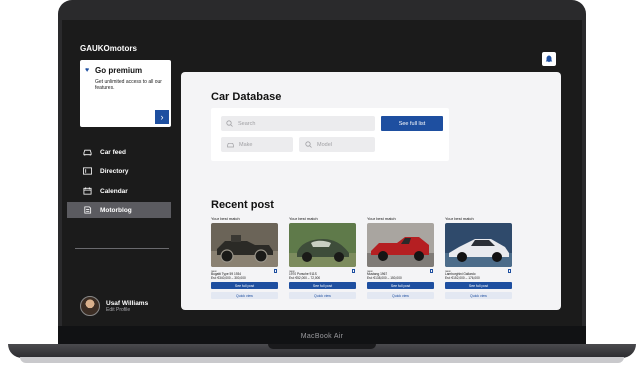 This screenshot has width=644, height=366. I want to click on sidebar-item-calendar: Calendar, so click(119, 191).